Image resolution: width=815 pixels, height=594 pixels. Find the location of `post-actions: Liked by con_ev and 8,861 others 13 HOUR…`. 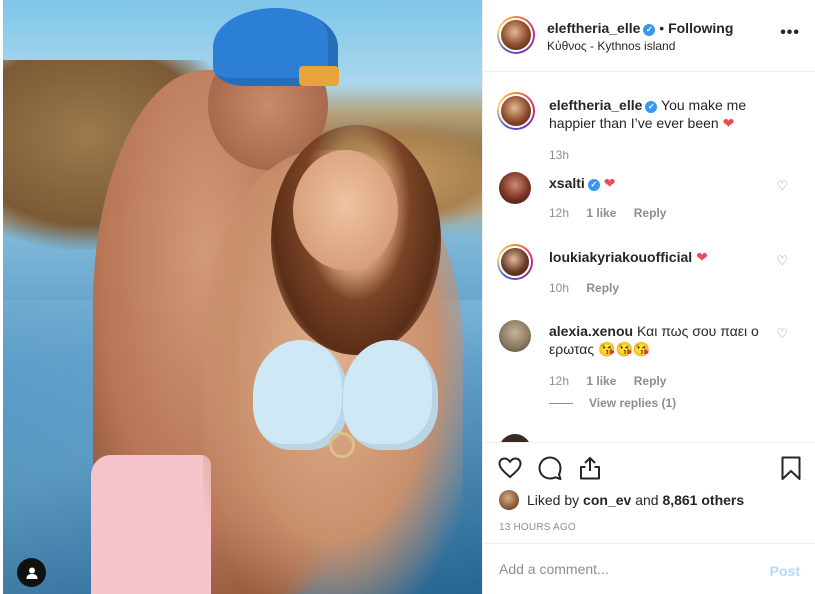

post-actions: Liked by con_ev and 8,861 others 13 HOUR… is located at coordinates (649, 492).